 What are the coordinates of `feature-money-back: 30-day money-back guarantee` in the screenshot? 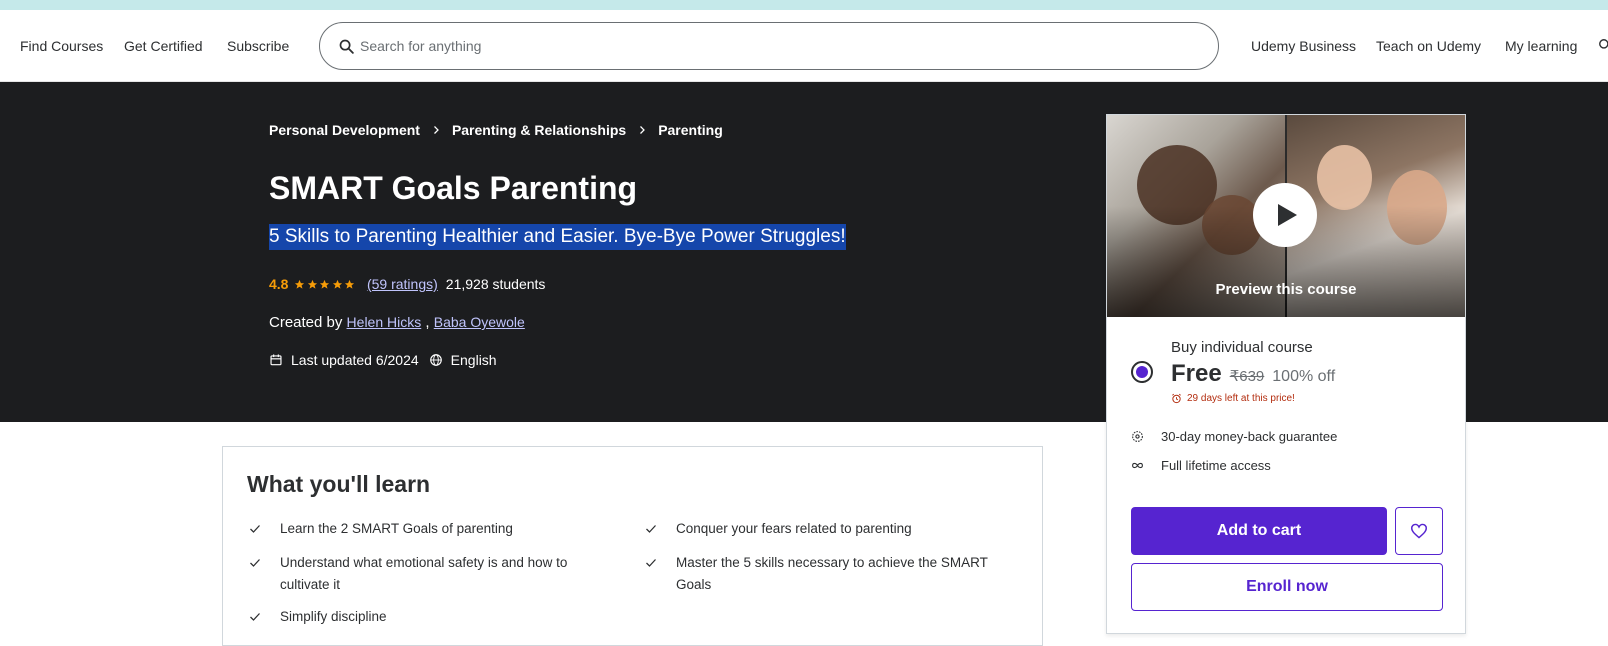 It's located at (1234, 436).